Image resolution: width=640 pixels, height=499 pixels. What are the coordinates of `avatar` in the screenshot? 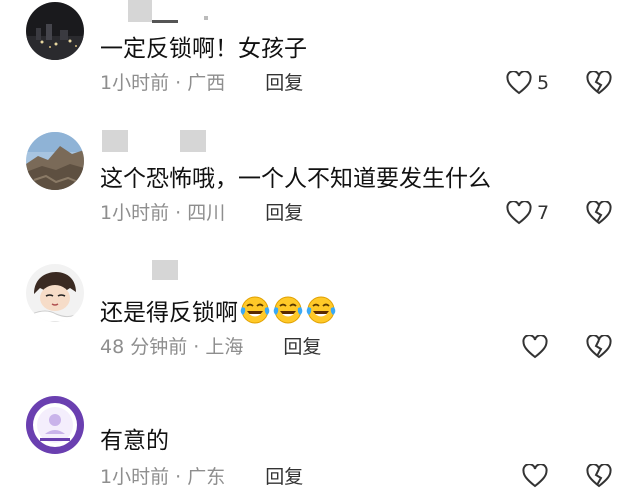 It's located at (55, 425).